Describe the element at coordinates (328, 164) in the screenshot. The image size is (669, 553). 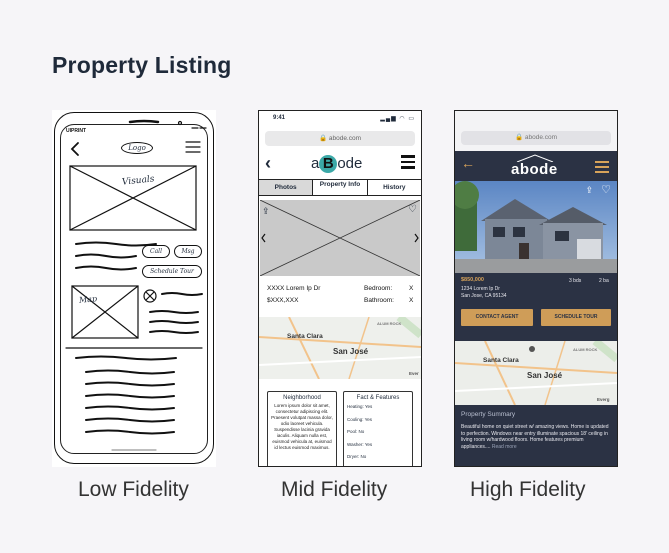
I see `logo-mark: B` at that location.